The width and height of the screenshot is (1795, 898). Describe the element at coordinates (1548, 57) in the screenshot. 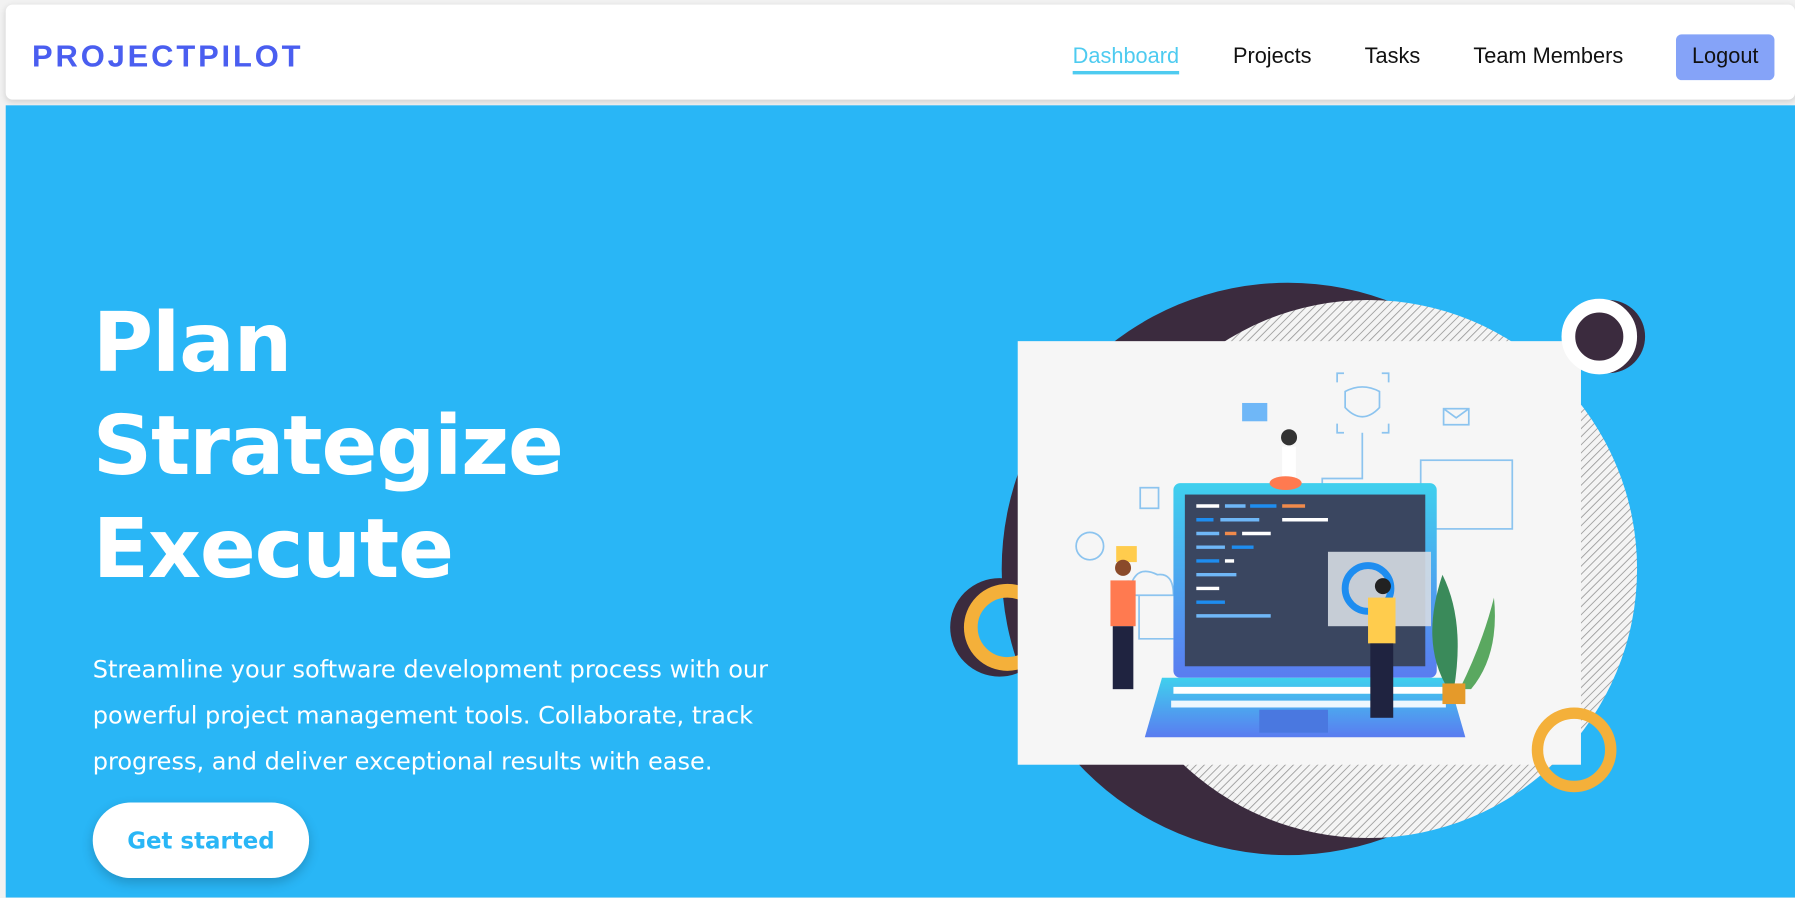

I see `nav-team-members: Team Members` at that location.